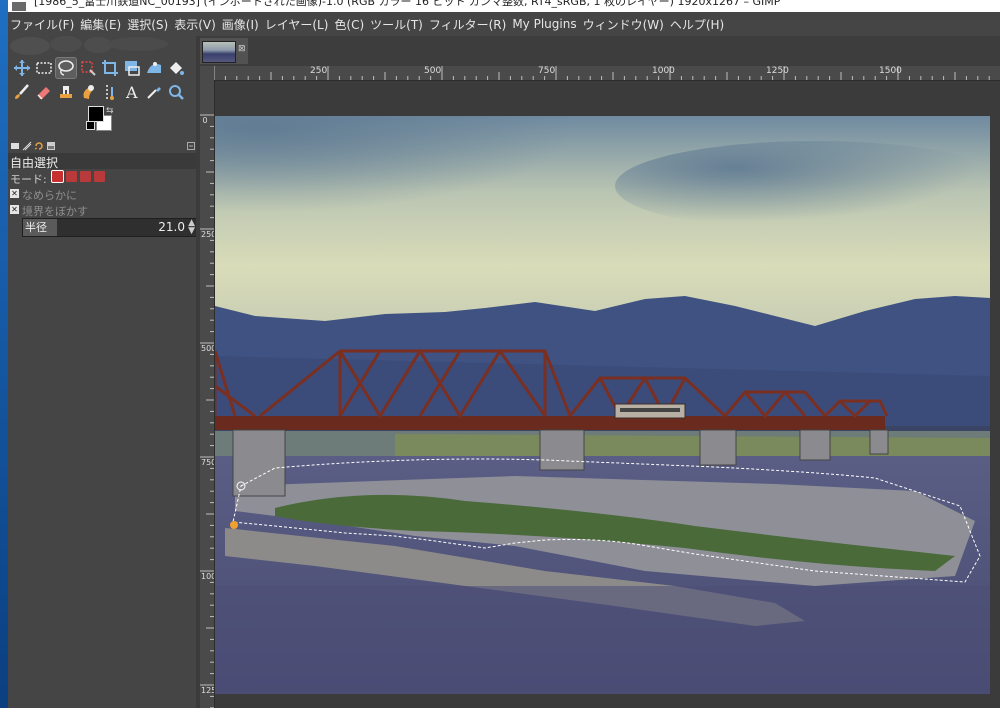 This screenshot has height=708, width=1000. What do you see at coordinates (107, 121) in the screenshot?
I see `fg-bg-colors: ⇆` at bounding box center [107, 121].